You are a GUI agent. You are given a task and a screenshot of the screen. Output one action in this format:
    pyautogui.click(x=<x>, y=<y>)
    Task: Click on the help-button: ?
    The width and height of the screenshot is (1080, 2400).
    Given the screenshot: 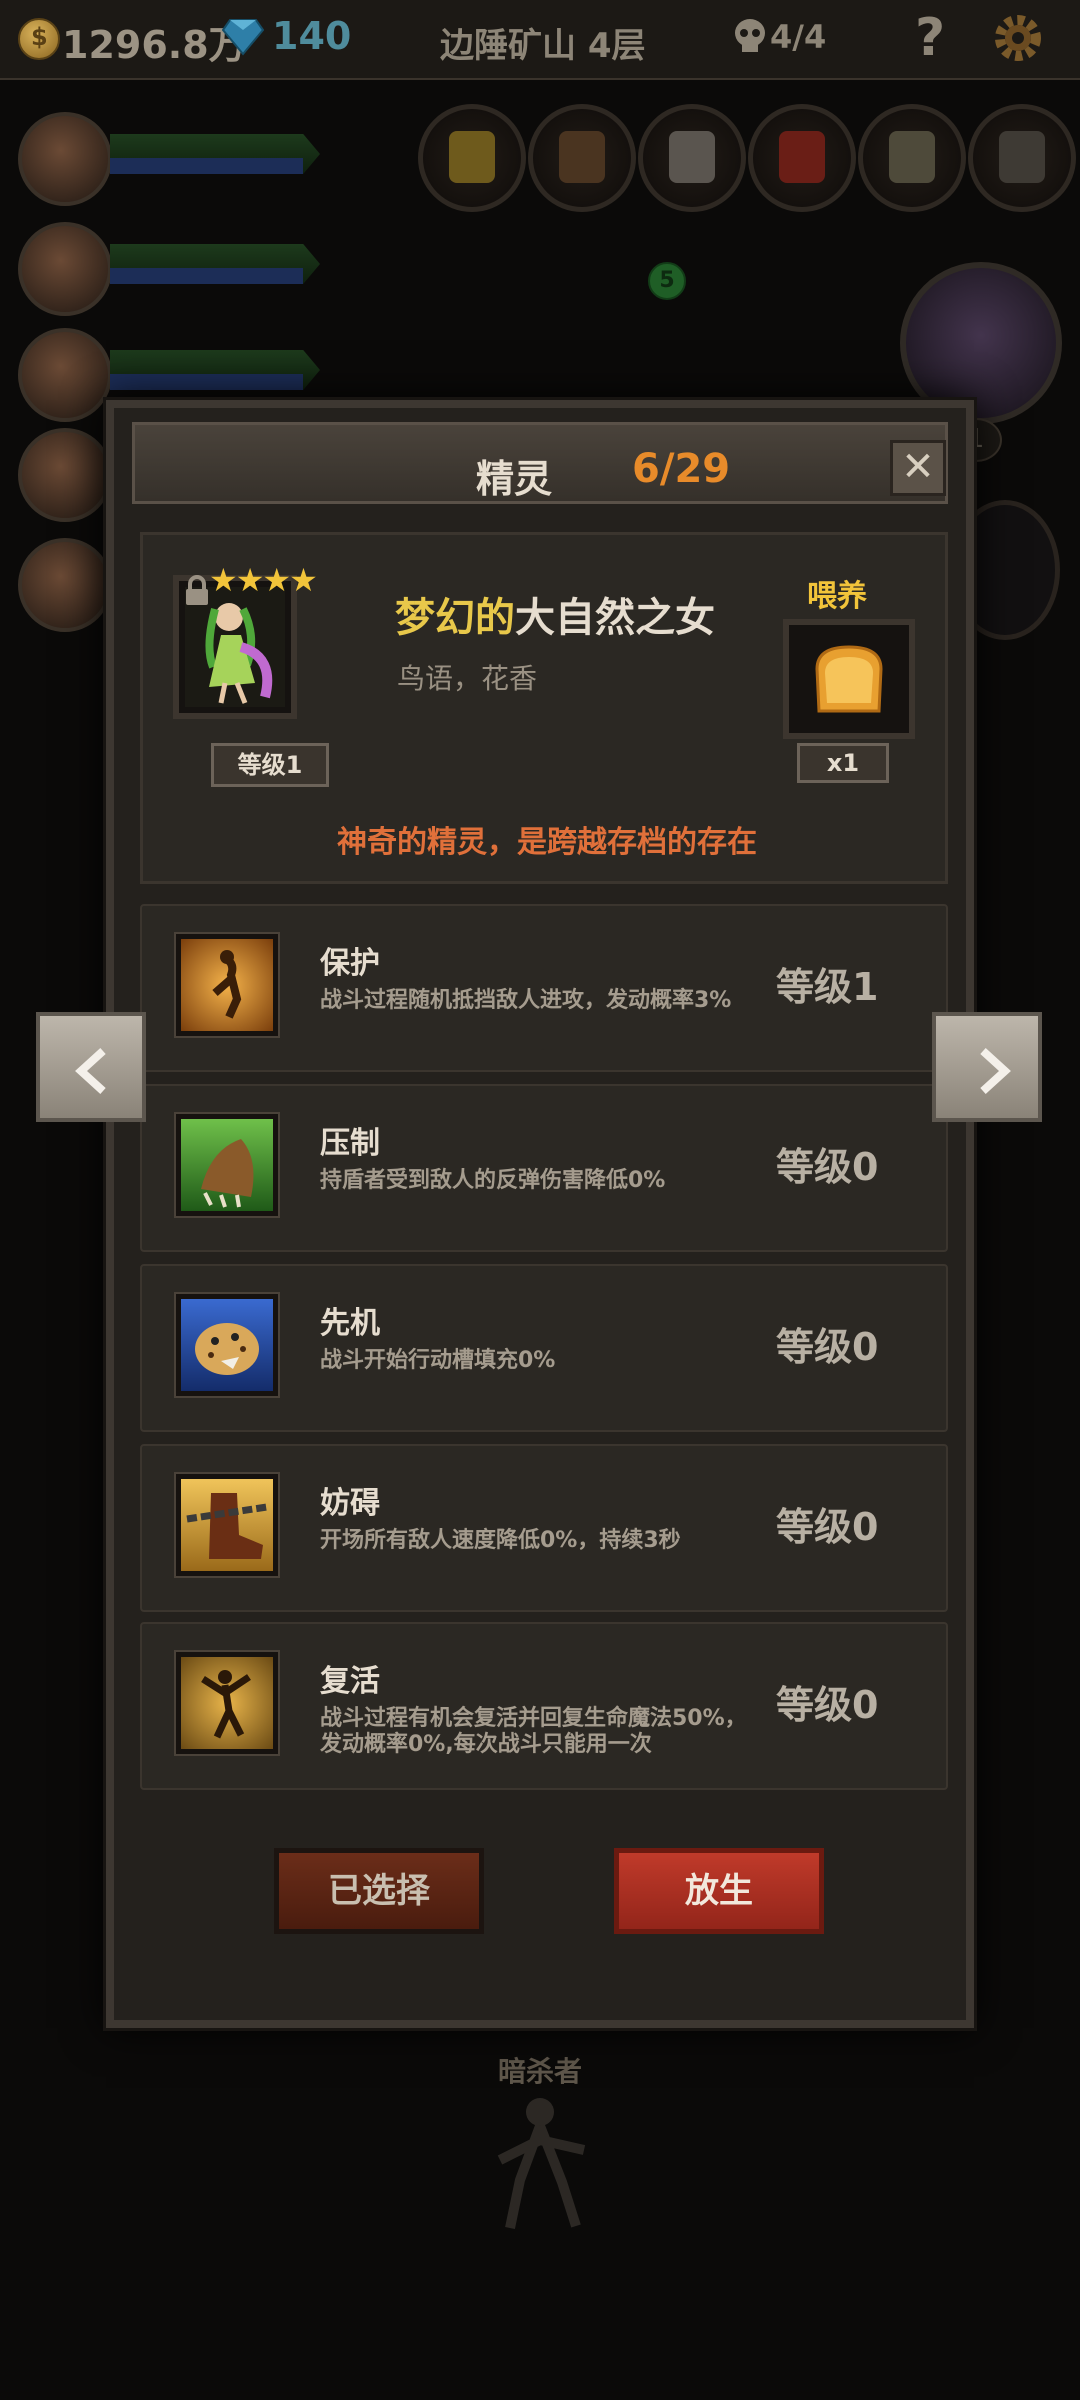 What is the action you would take?
    pyautogui.click(x=930, y=38)
    